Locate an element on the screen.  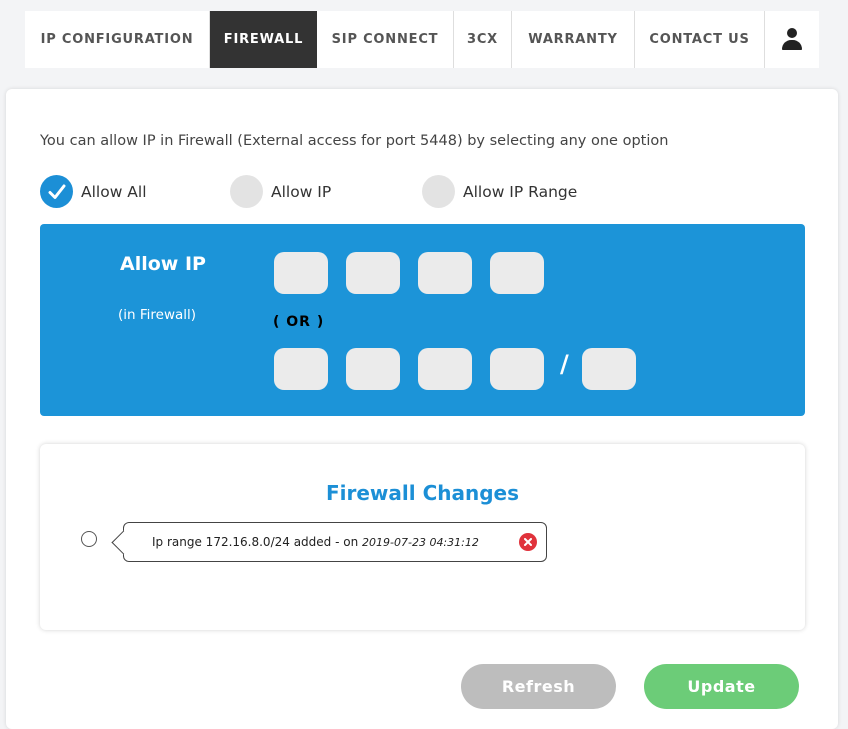
option-allow-ip: Allow IP is located at coordinates (280, 191).